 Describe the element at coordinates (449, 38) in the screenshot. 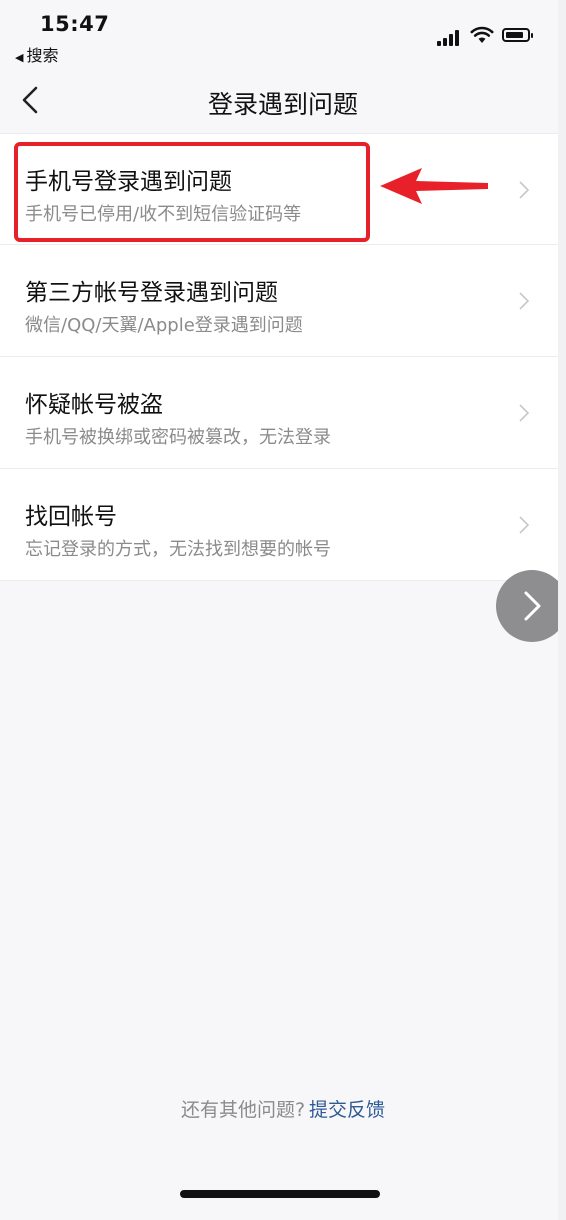

I see `cellular-signal-icon` at that location.